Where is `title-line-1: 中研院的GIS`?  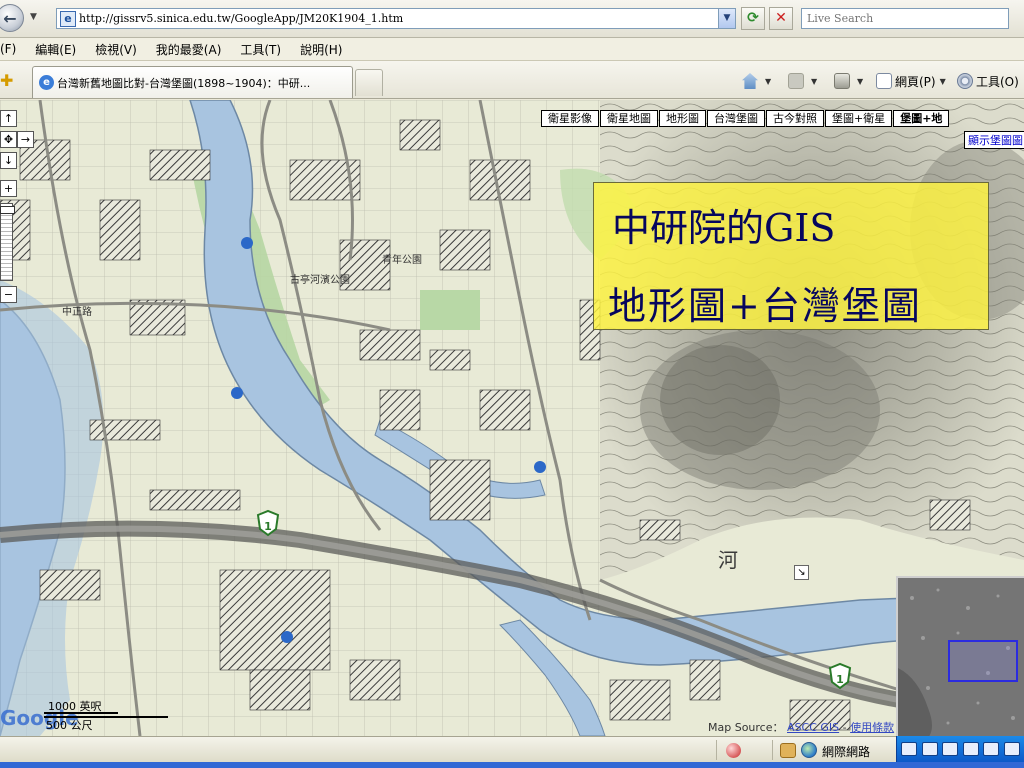 title-line-1: 中研院的GIS is located at coordinates (724, 228).